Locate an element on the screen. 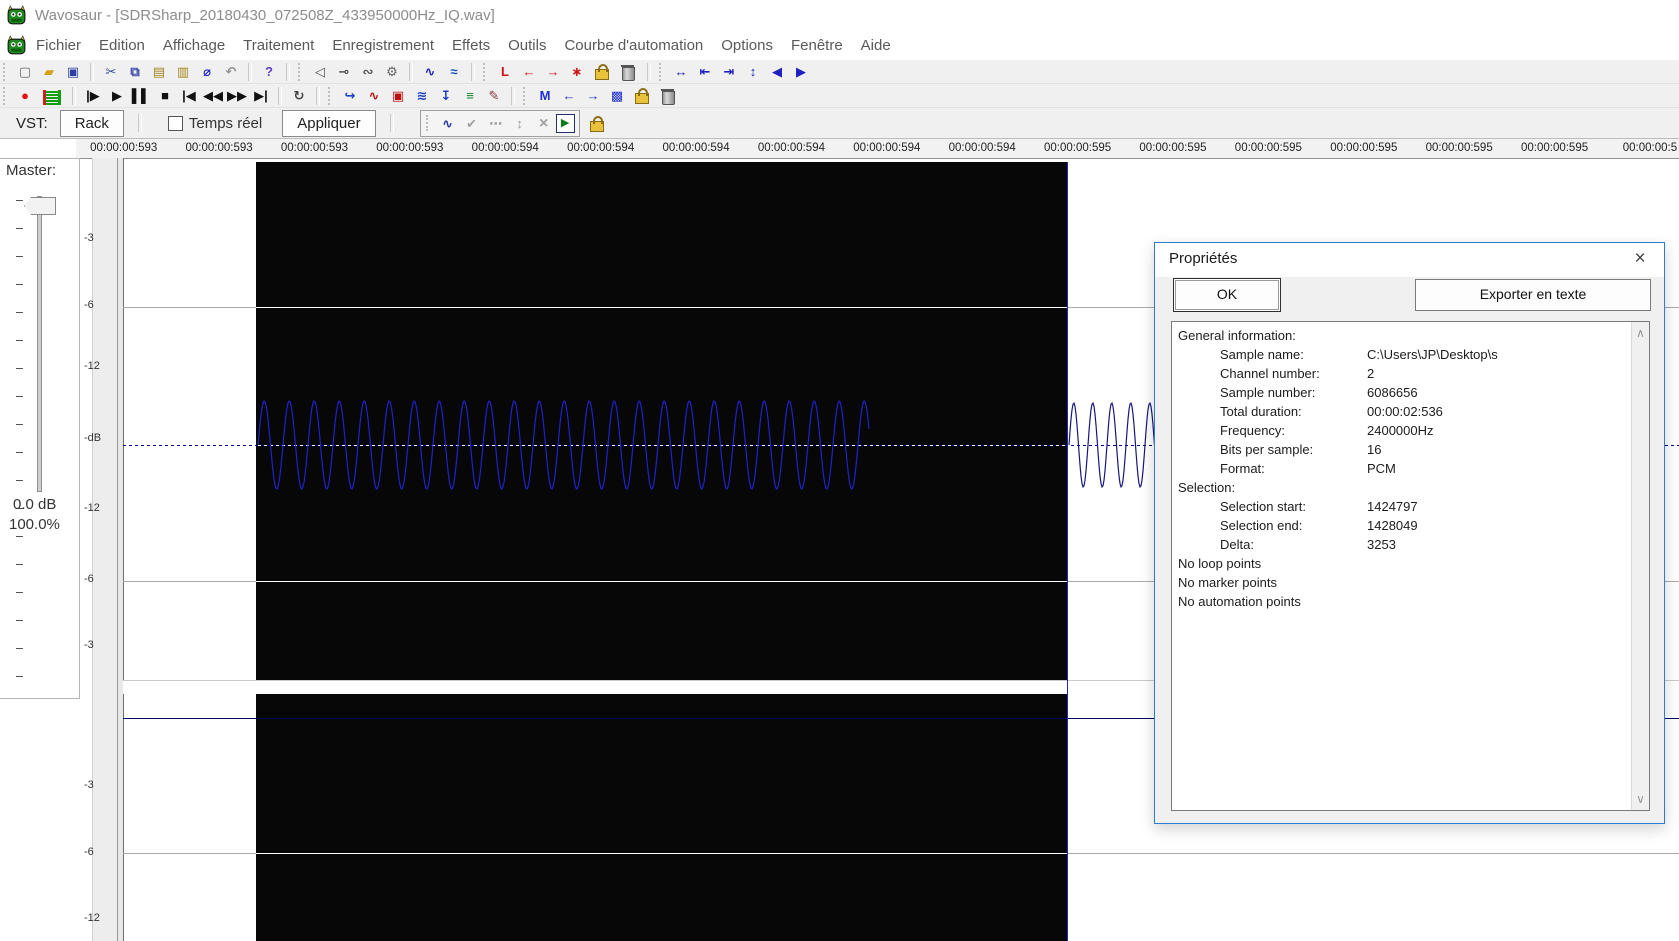  rewind-icon: ◀◀ is located at coordinates (213, 95).